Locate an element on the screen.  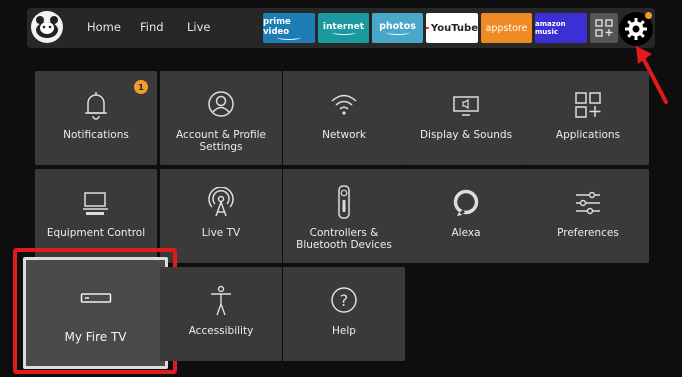
tile-display-sounds: Display & Sounds is located at coordinates (466, 118).